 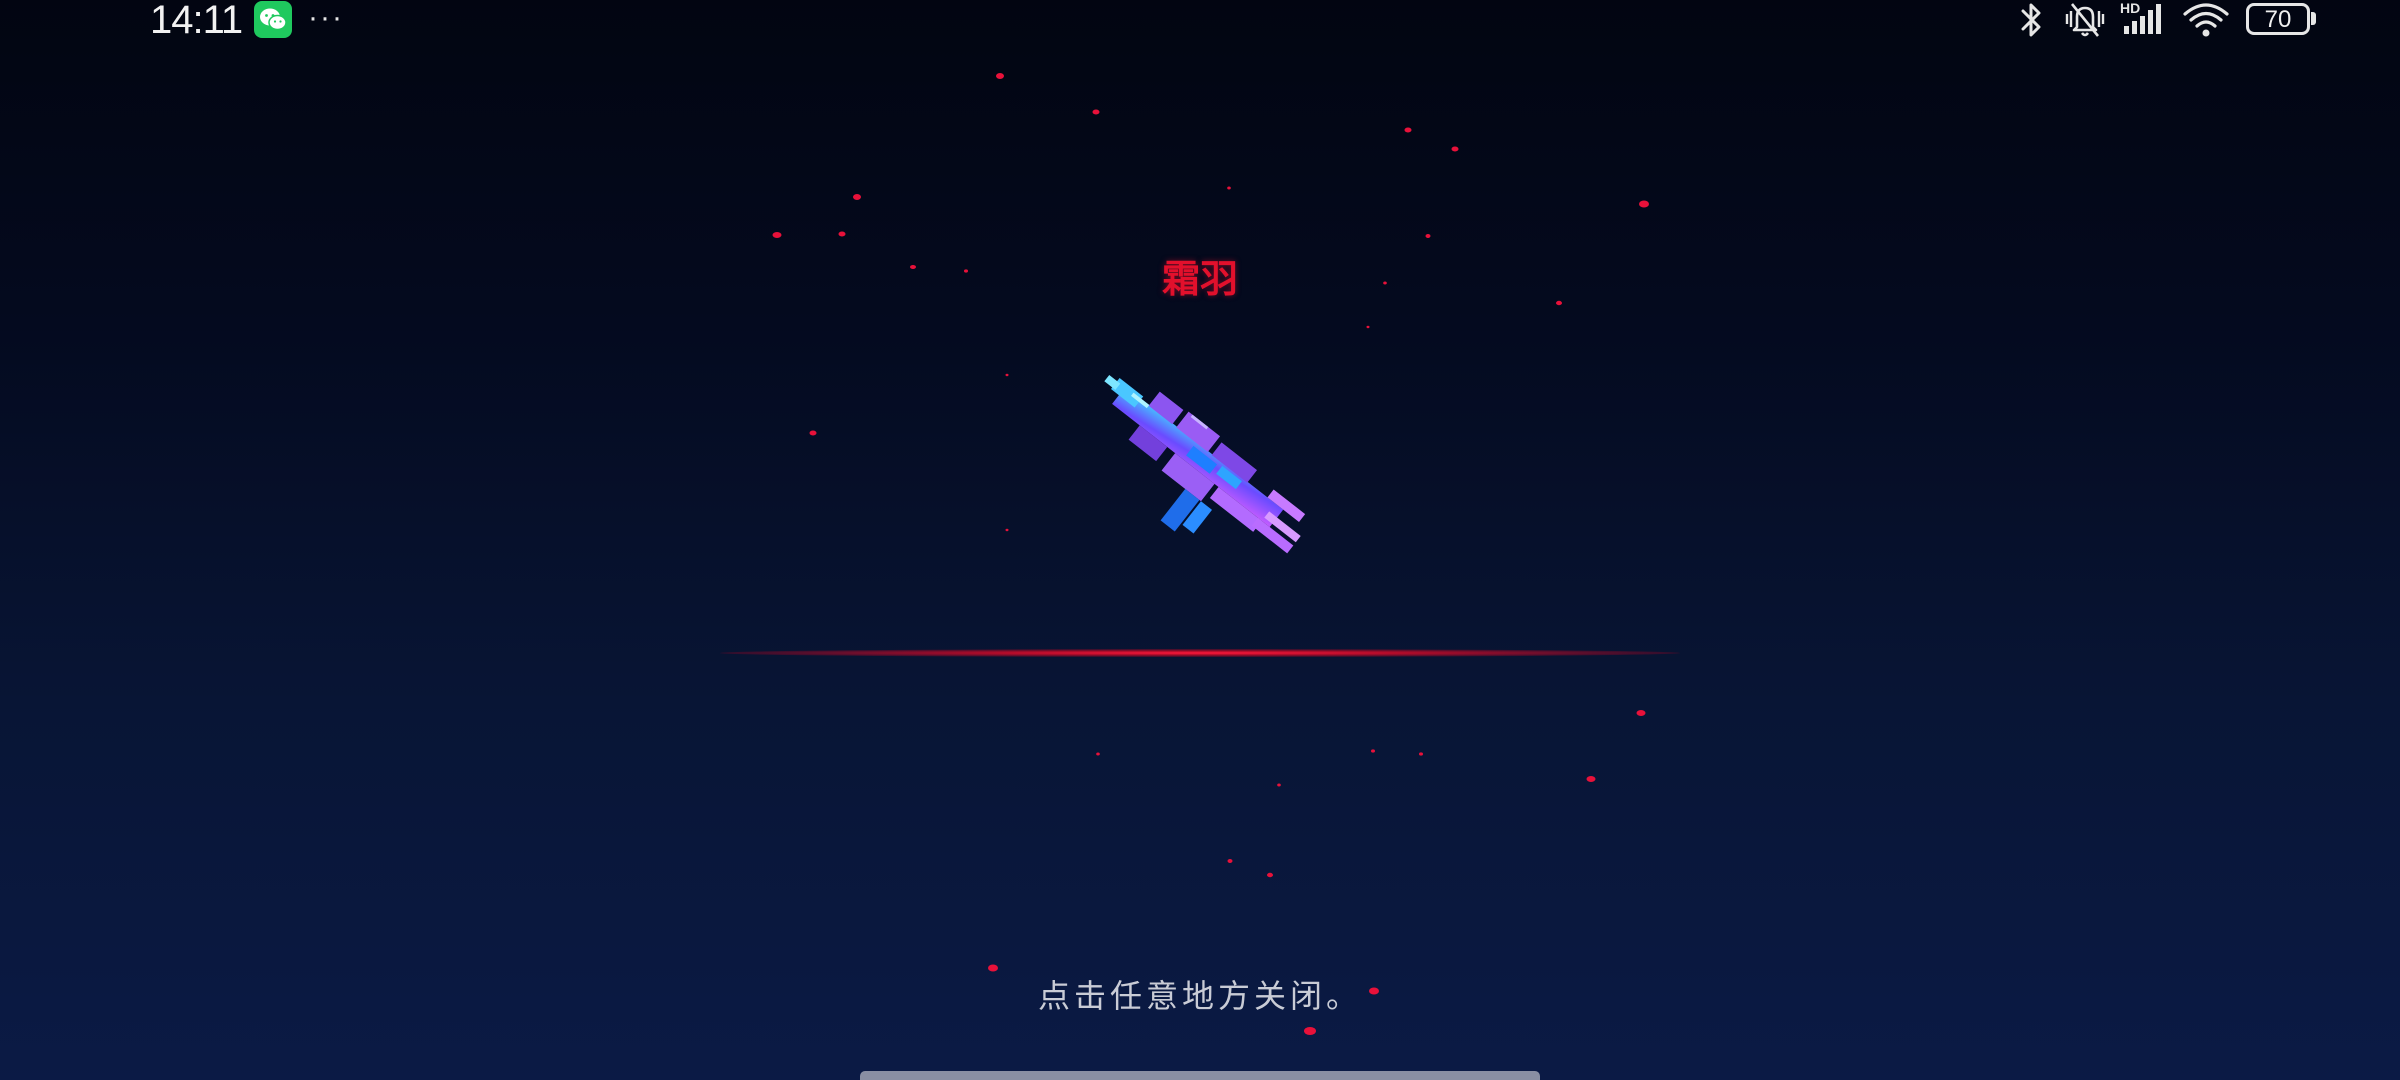 I want to click on voxel-crossbow-weapon-icon, so click(x=1205, y=464).